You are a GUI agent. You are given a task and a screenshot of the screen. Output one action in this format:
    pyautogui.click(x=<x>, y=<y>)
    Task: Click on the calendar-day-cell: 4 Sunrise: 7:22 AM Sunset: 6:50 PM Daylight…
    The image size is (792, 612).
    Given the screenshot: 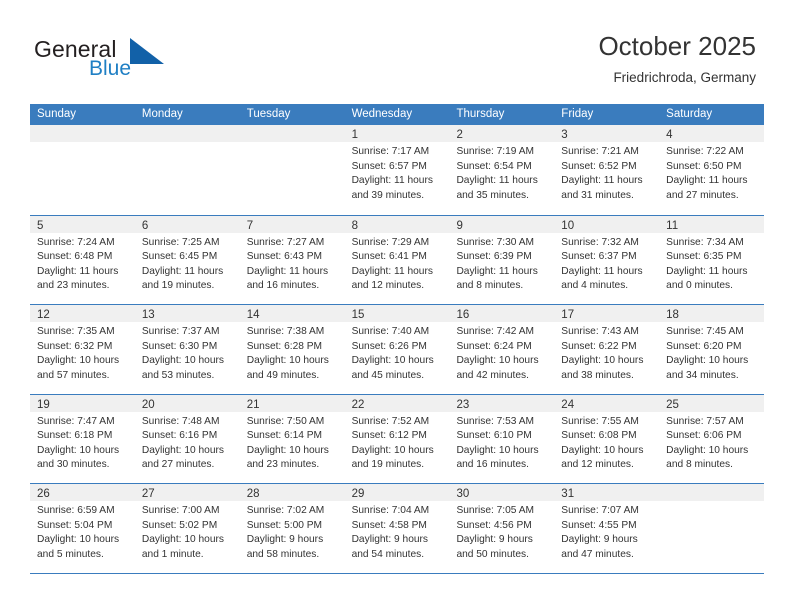 What is the action you would take?
    pyautogui.click(x=712, y=170)
    